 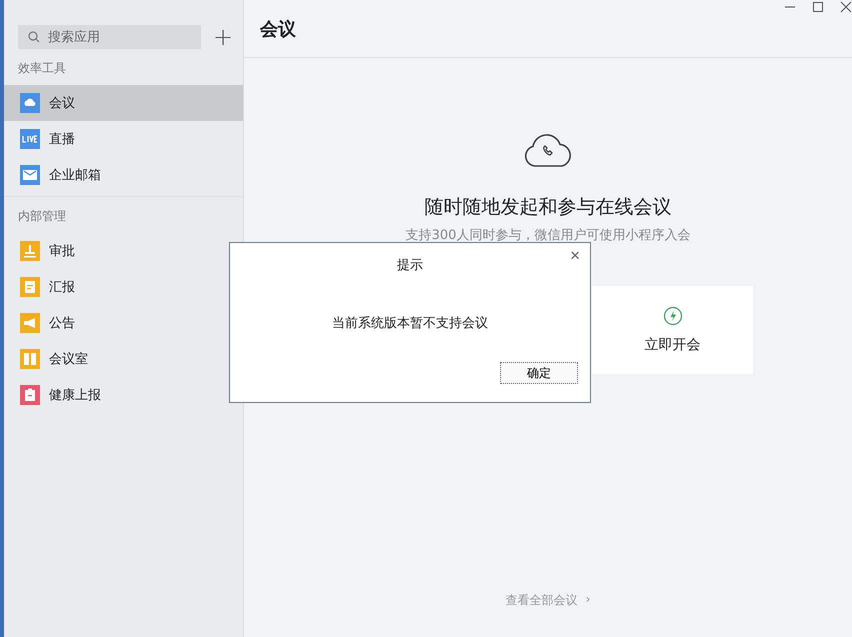 What do you see at coordinates (42, 216) in the screenshot?
I see `section-title: 内部管理` at bounding box center [42, 216].